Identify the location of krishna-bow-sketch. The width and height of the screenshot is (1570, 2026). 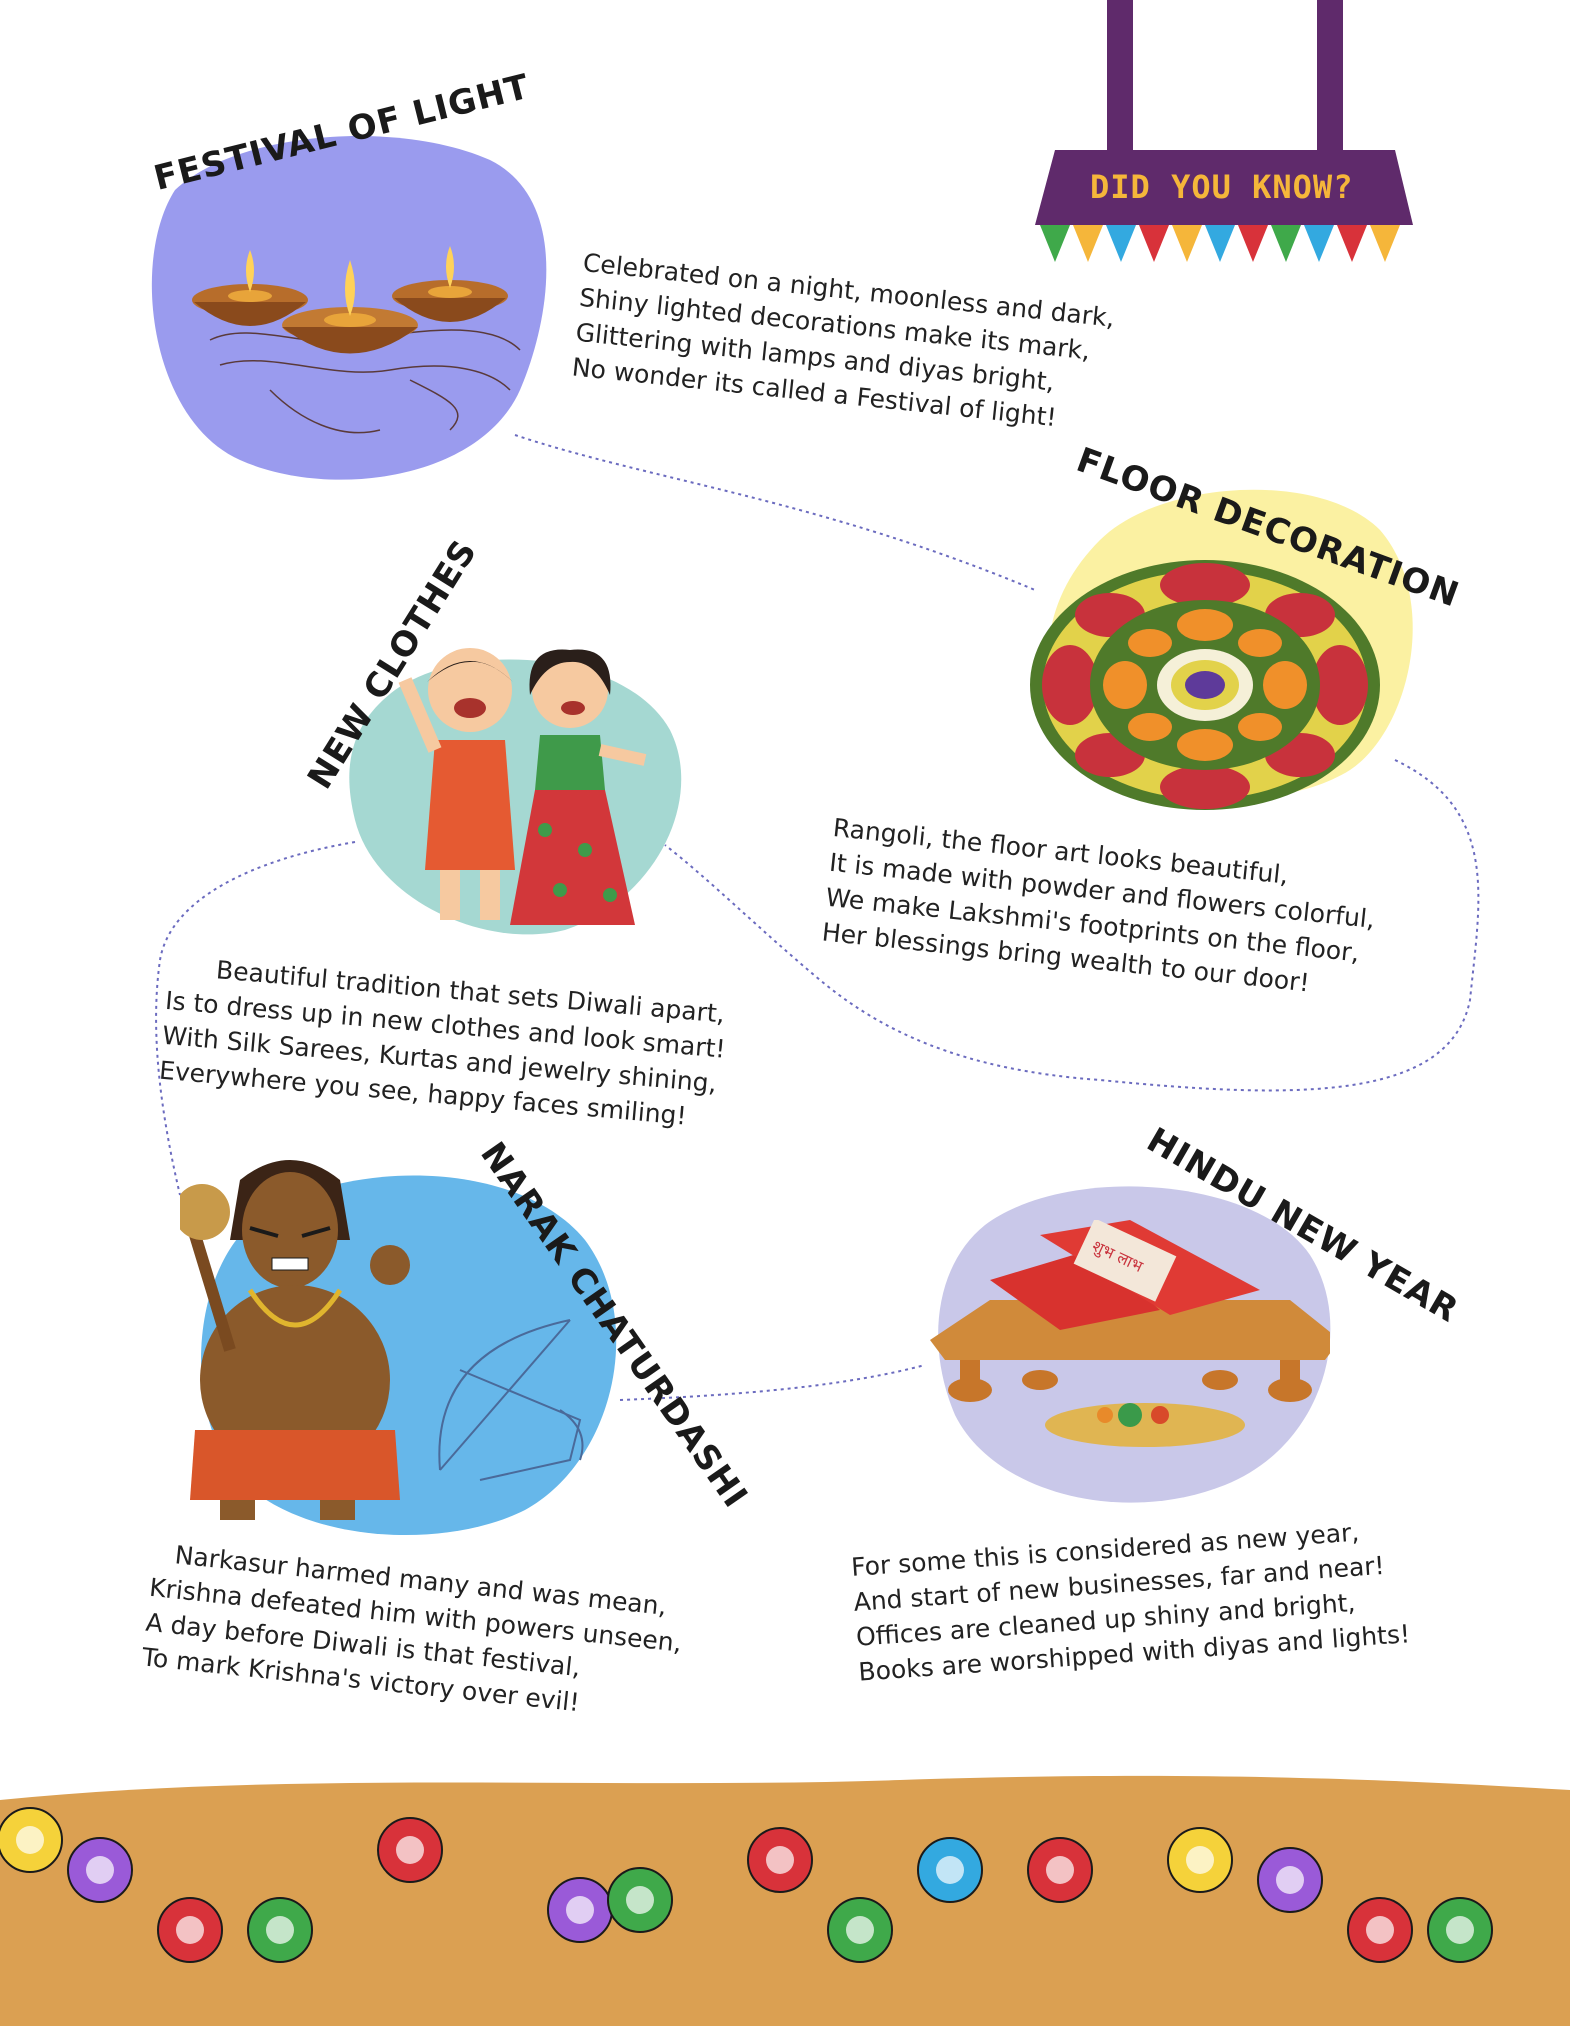
(510, 1400).